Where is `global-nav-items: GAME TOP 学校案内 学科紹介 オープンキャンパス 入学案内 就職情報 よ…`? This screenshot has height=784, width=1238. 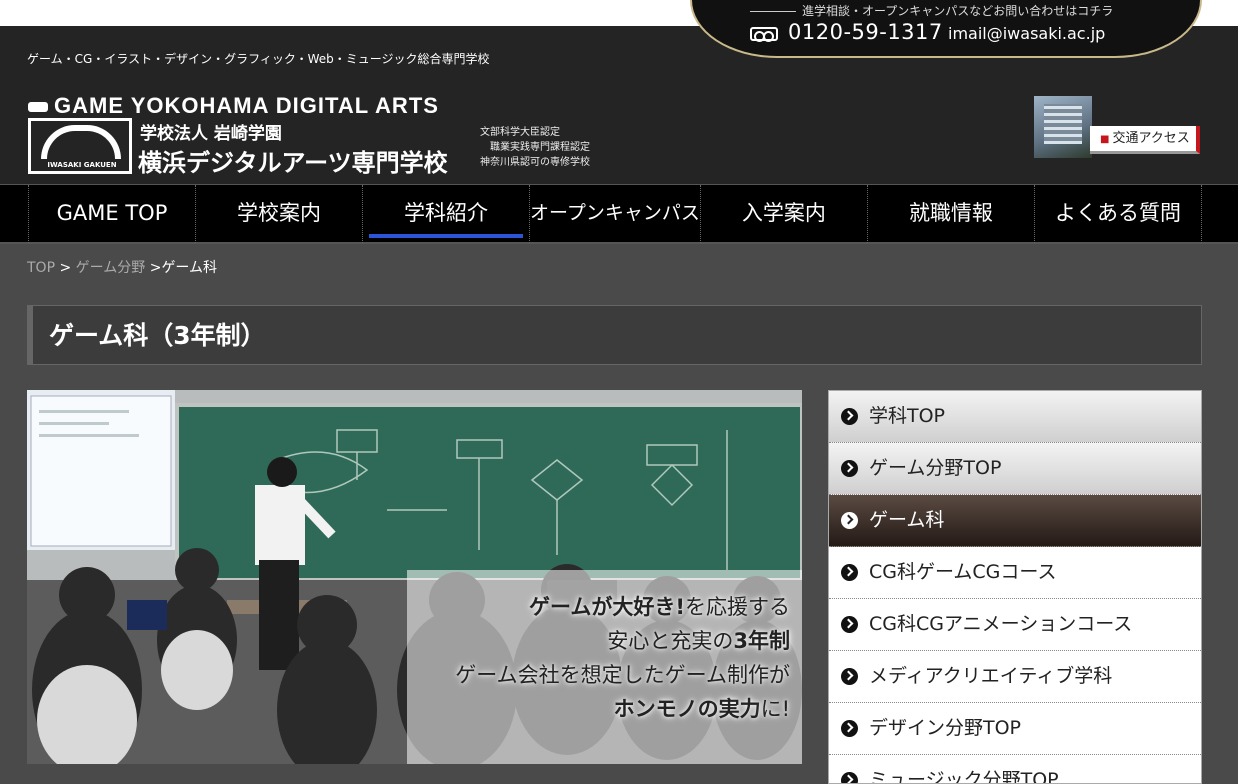 global-nav-items: GAME TOP 学校案内 学科紹介 オープンキャンパス 入学案内 就職情報 よ… is located at coordinates (615, 214).